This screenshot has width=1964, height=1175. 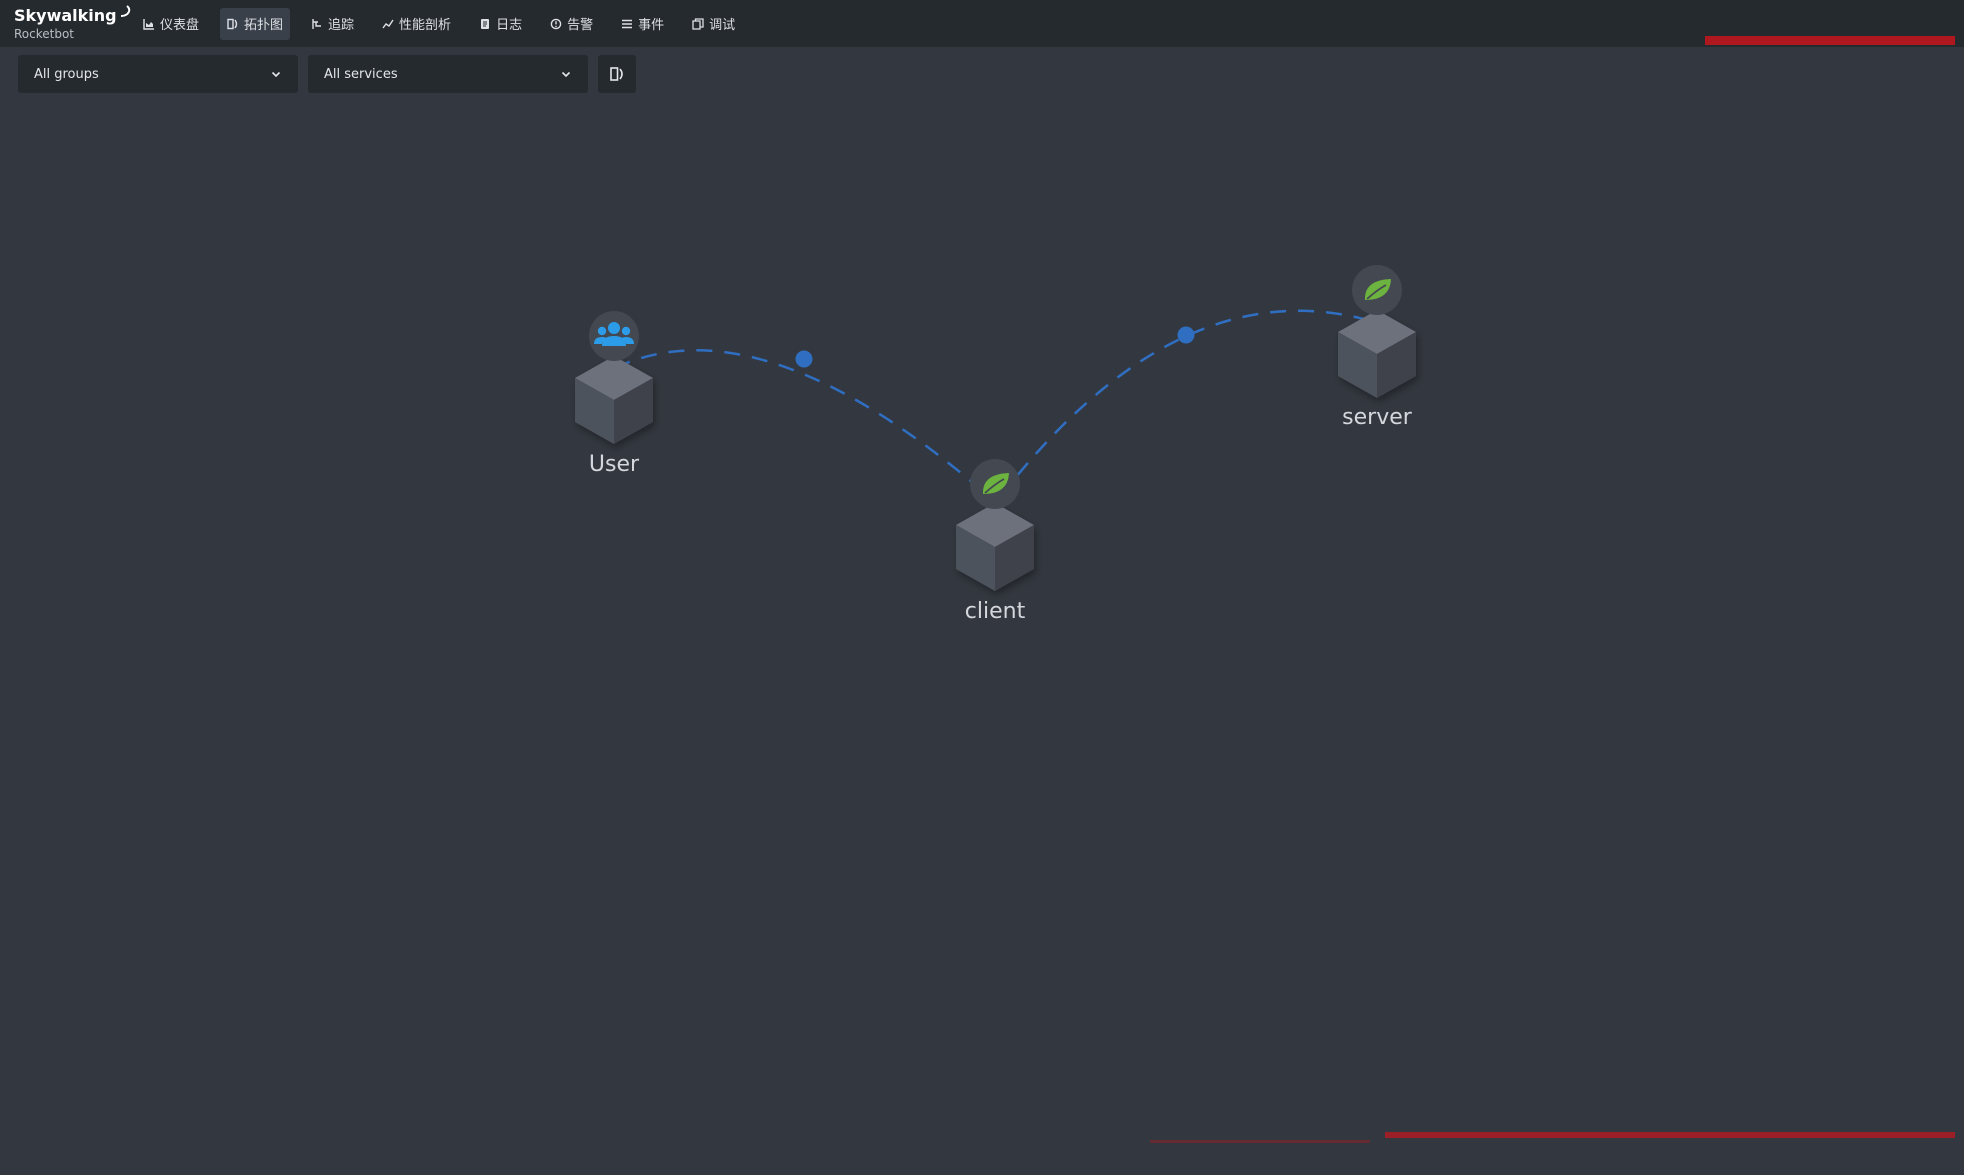 I want to click on link-user-client, so click(x=800, y=421).